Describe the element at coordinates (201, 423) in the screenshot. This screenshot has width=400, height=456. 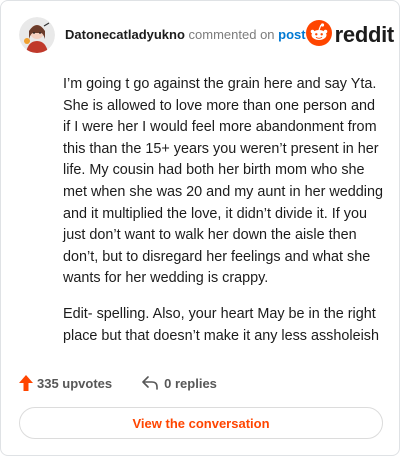
I see `view-conversation-button: View the conversation` at that location.